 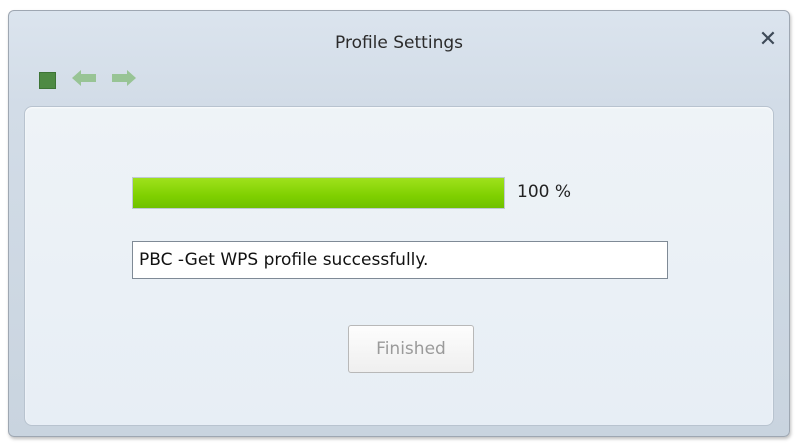 I want to click on arrow-left-icon, so click(x=84, y=80).